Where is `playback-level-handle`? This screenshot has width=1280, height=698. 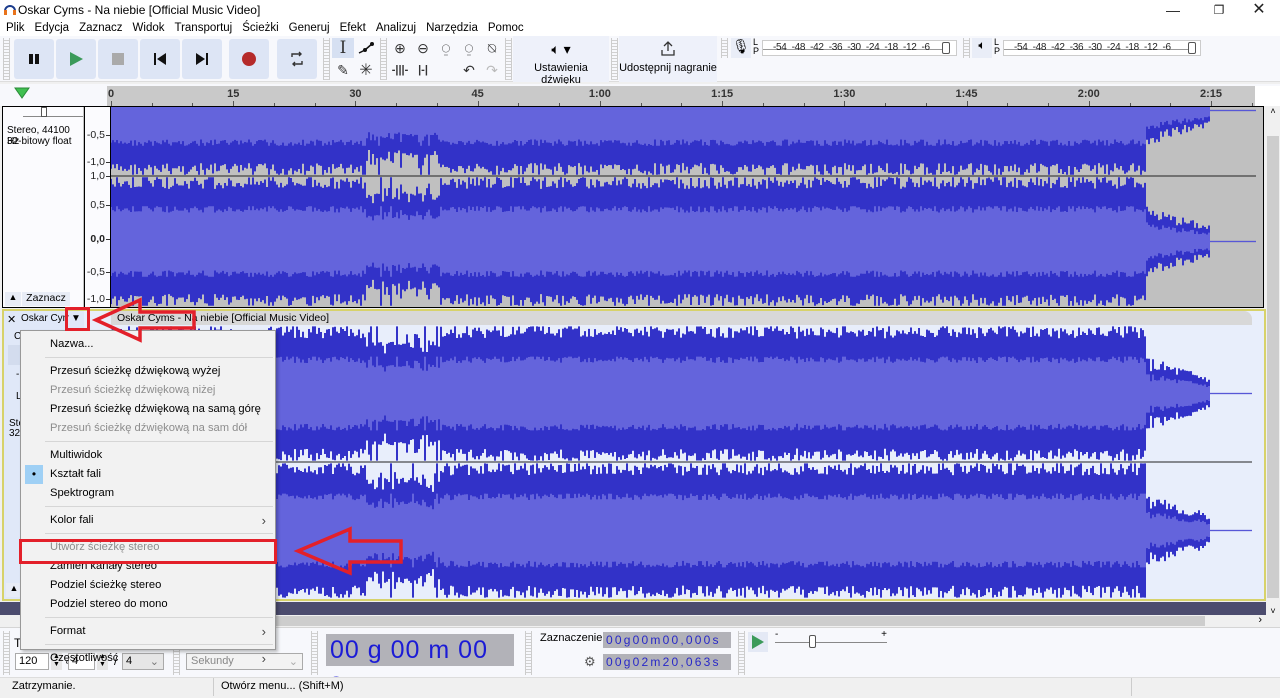 playback-level-handle is located at coordinates (1192, 48).